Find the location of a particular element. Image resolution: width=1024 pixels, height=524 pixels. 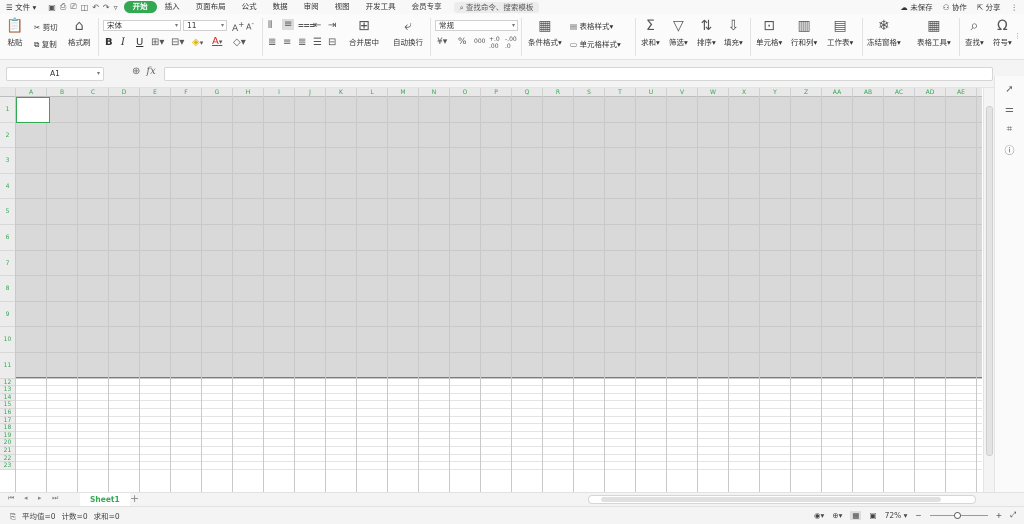

format-painter-button: ⌂ 格式刷 is located at coordinates (79, 33).